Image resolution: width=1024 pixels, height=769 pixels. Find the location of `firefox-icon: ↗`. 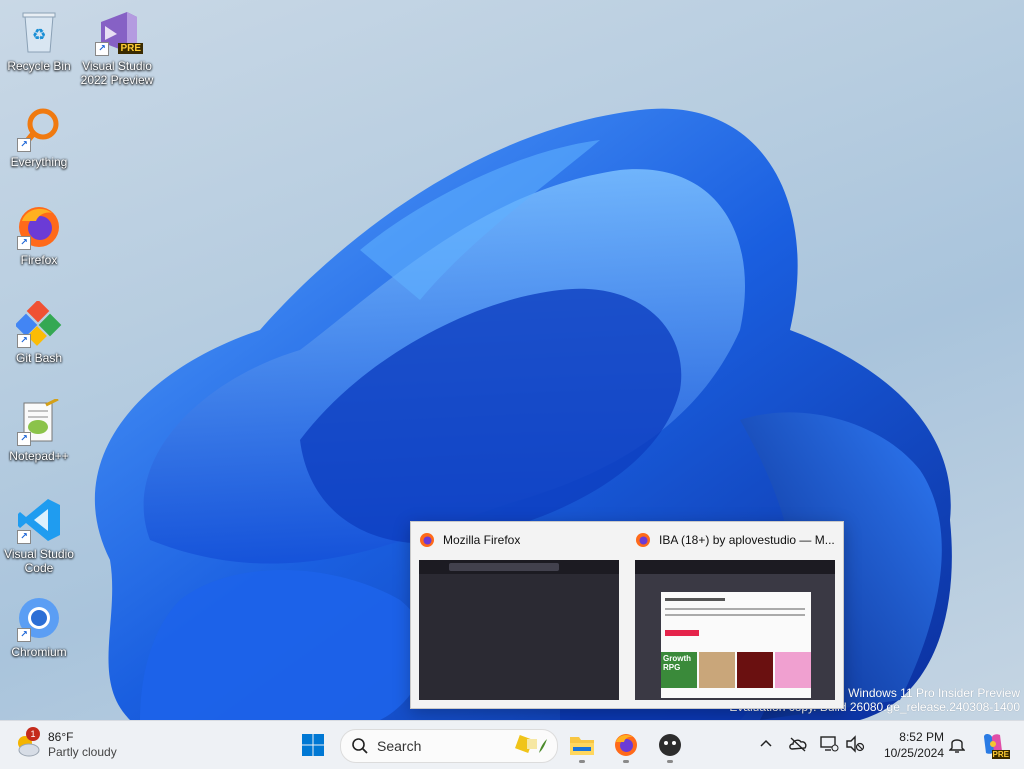

firefox-icon: ↗ is located at coordinates (39, 226).